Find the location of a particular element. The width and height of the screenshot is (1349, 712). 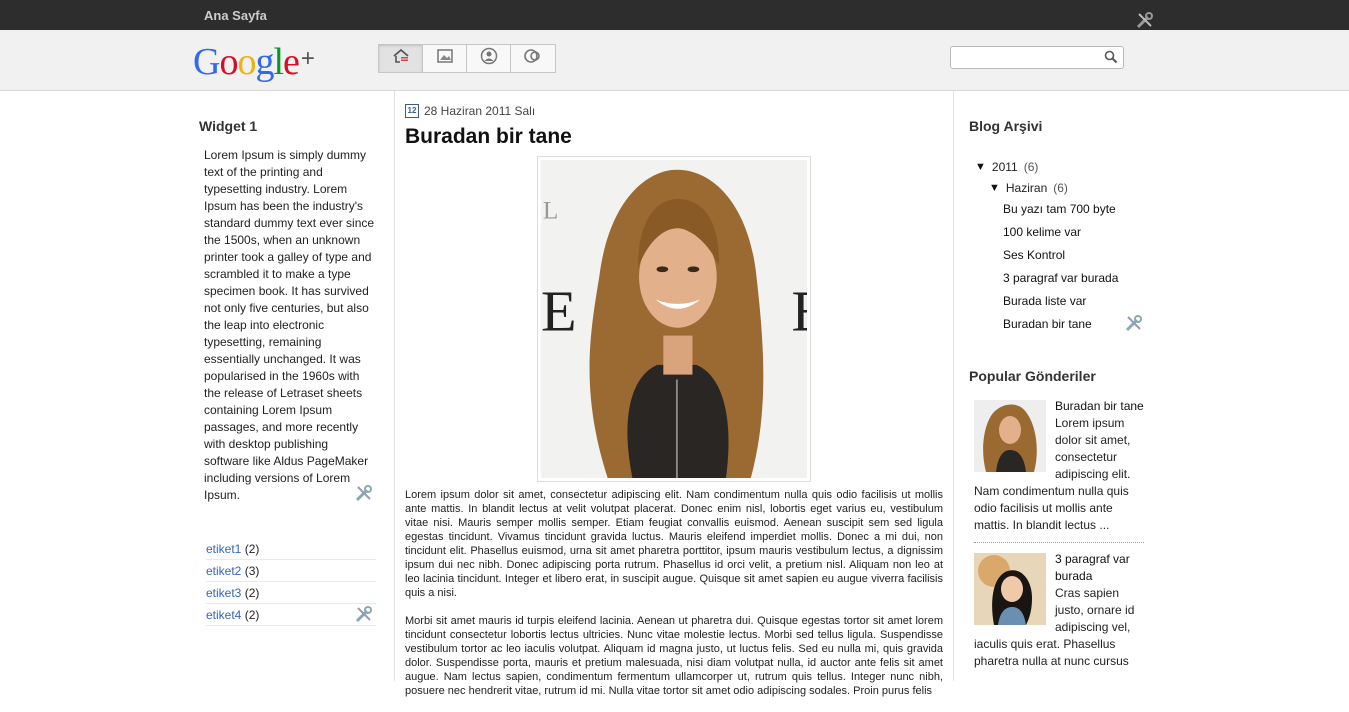

archive-month: ▼ Haziran (6) is located at coordinates (1069, 187).